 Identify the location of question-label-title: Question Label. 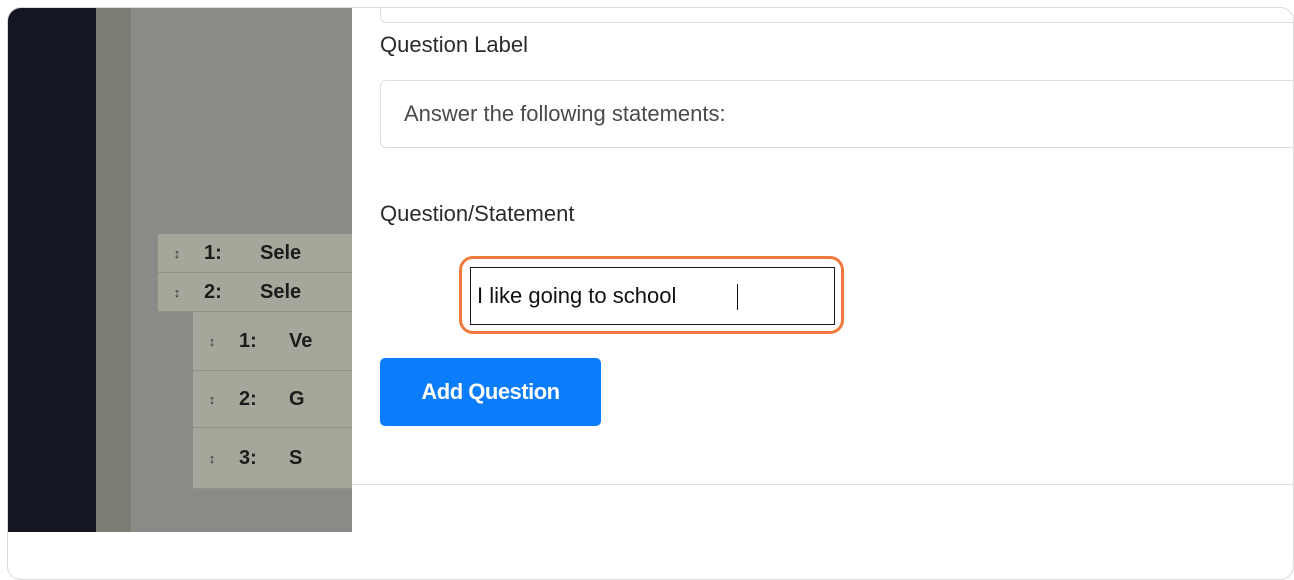
(454, 44).